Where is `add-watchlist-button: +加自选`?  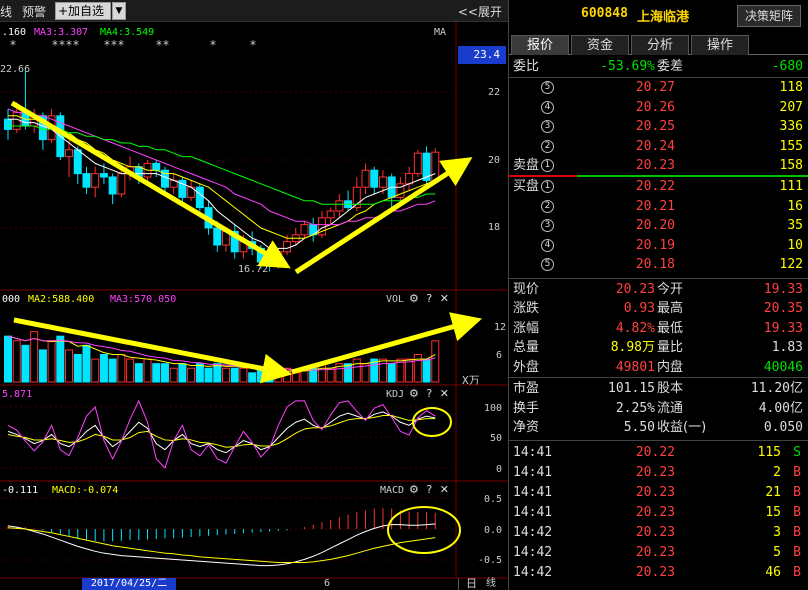 add-watchlist-button: +加自选 is located at coordinates (83, 11).